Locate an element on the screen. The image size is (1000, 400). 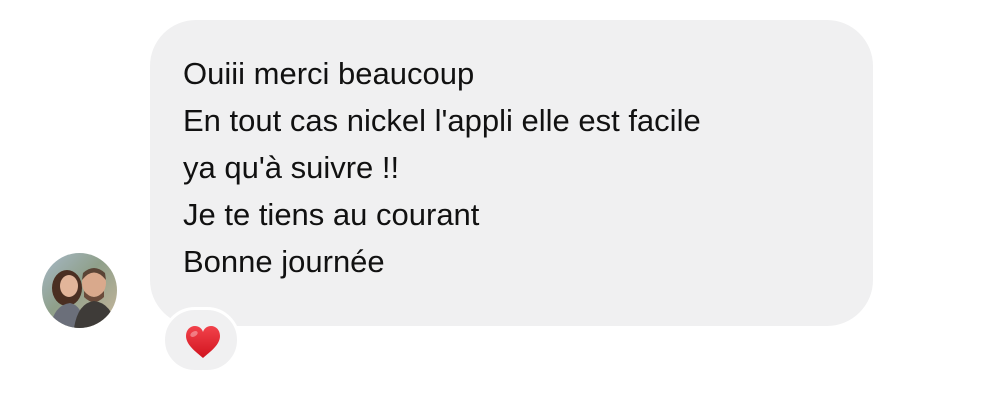
red-heart-icon is located at coordinates (203, 342).